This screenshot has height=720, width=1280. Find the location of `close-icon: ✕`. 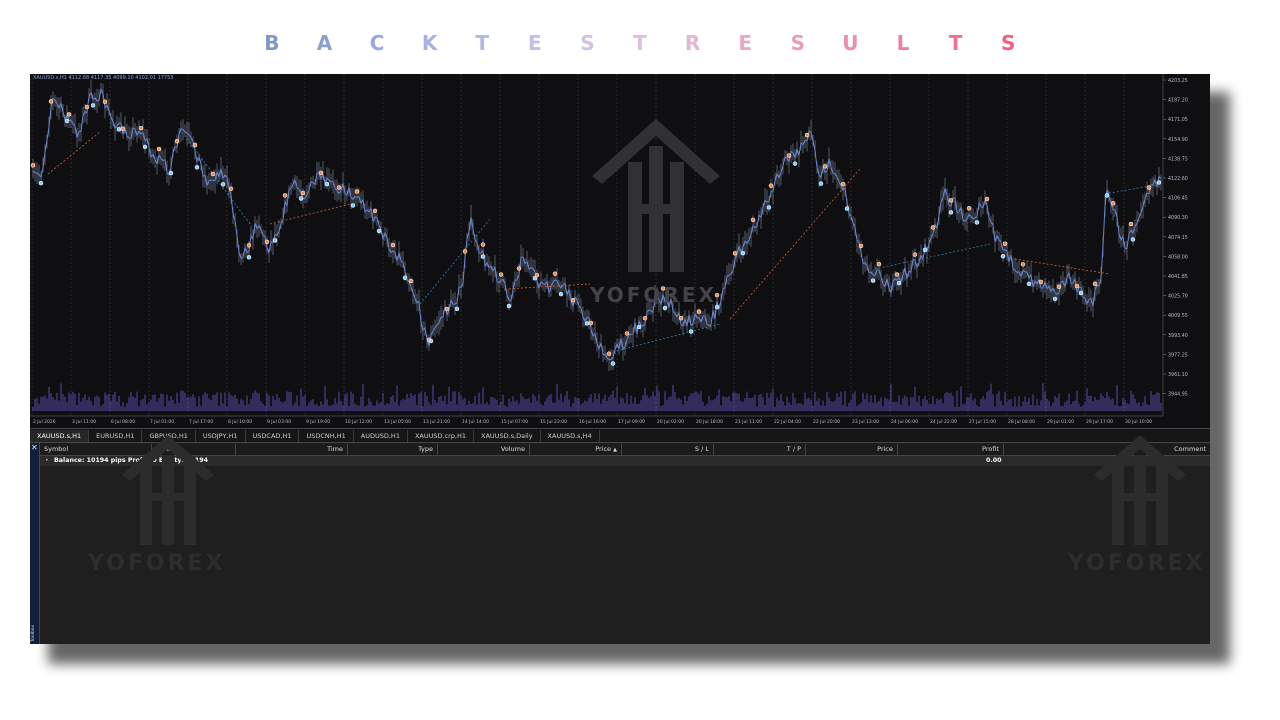

close-icon: ✕ is located at coordinates (34, 447).